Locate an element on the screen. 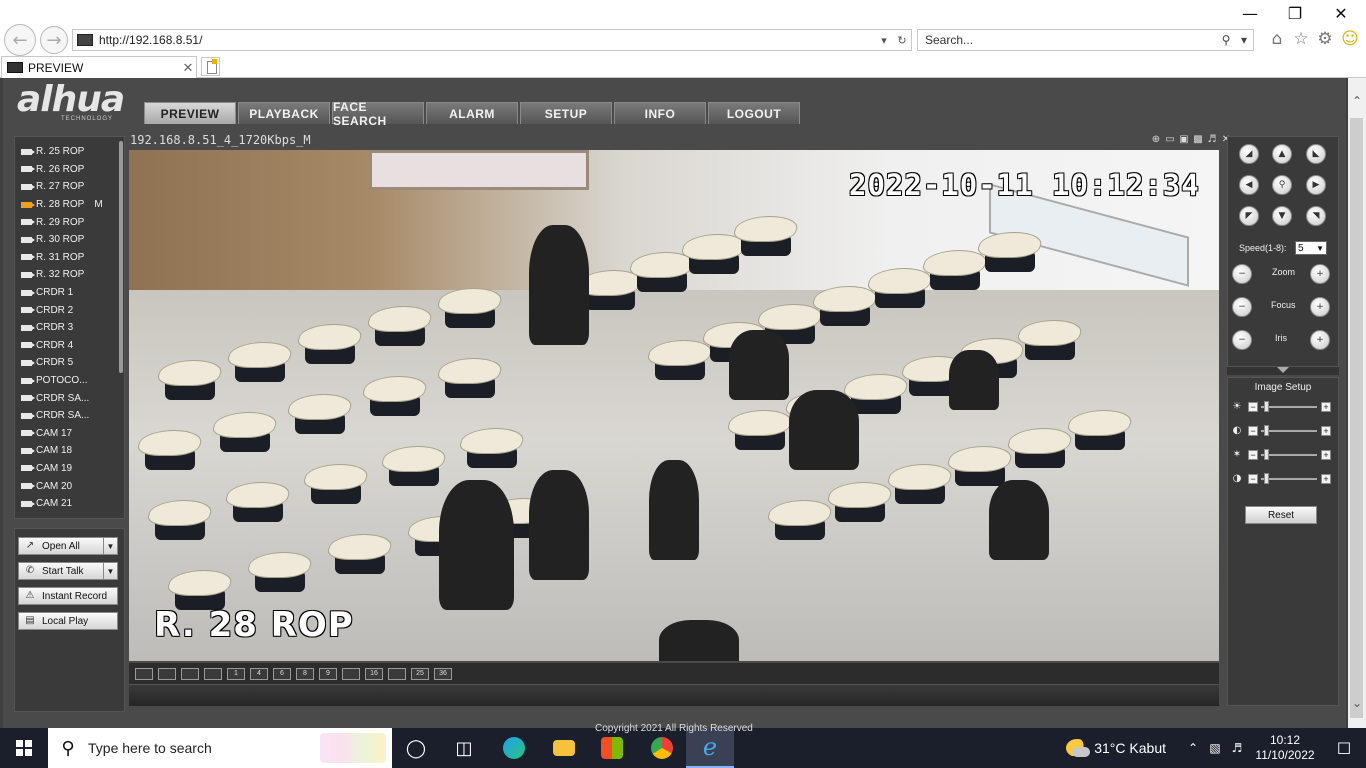 The width and height of the screenshot is (1366, 768). chevron-up-icon: ⌃ is located at coordinates (1193, 748).